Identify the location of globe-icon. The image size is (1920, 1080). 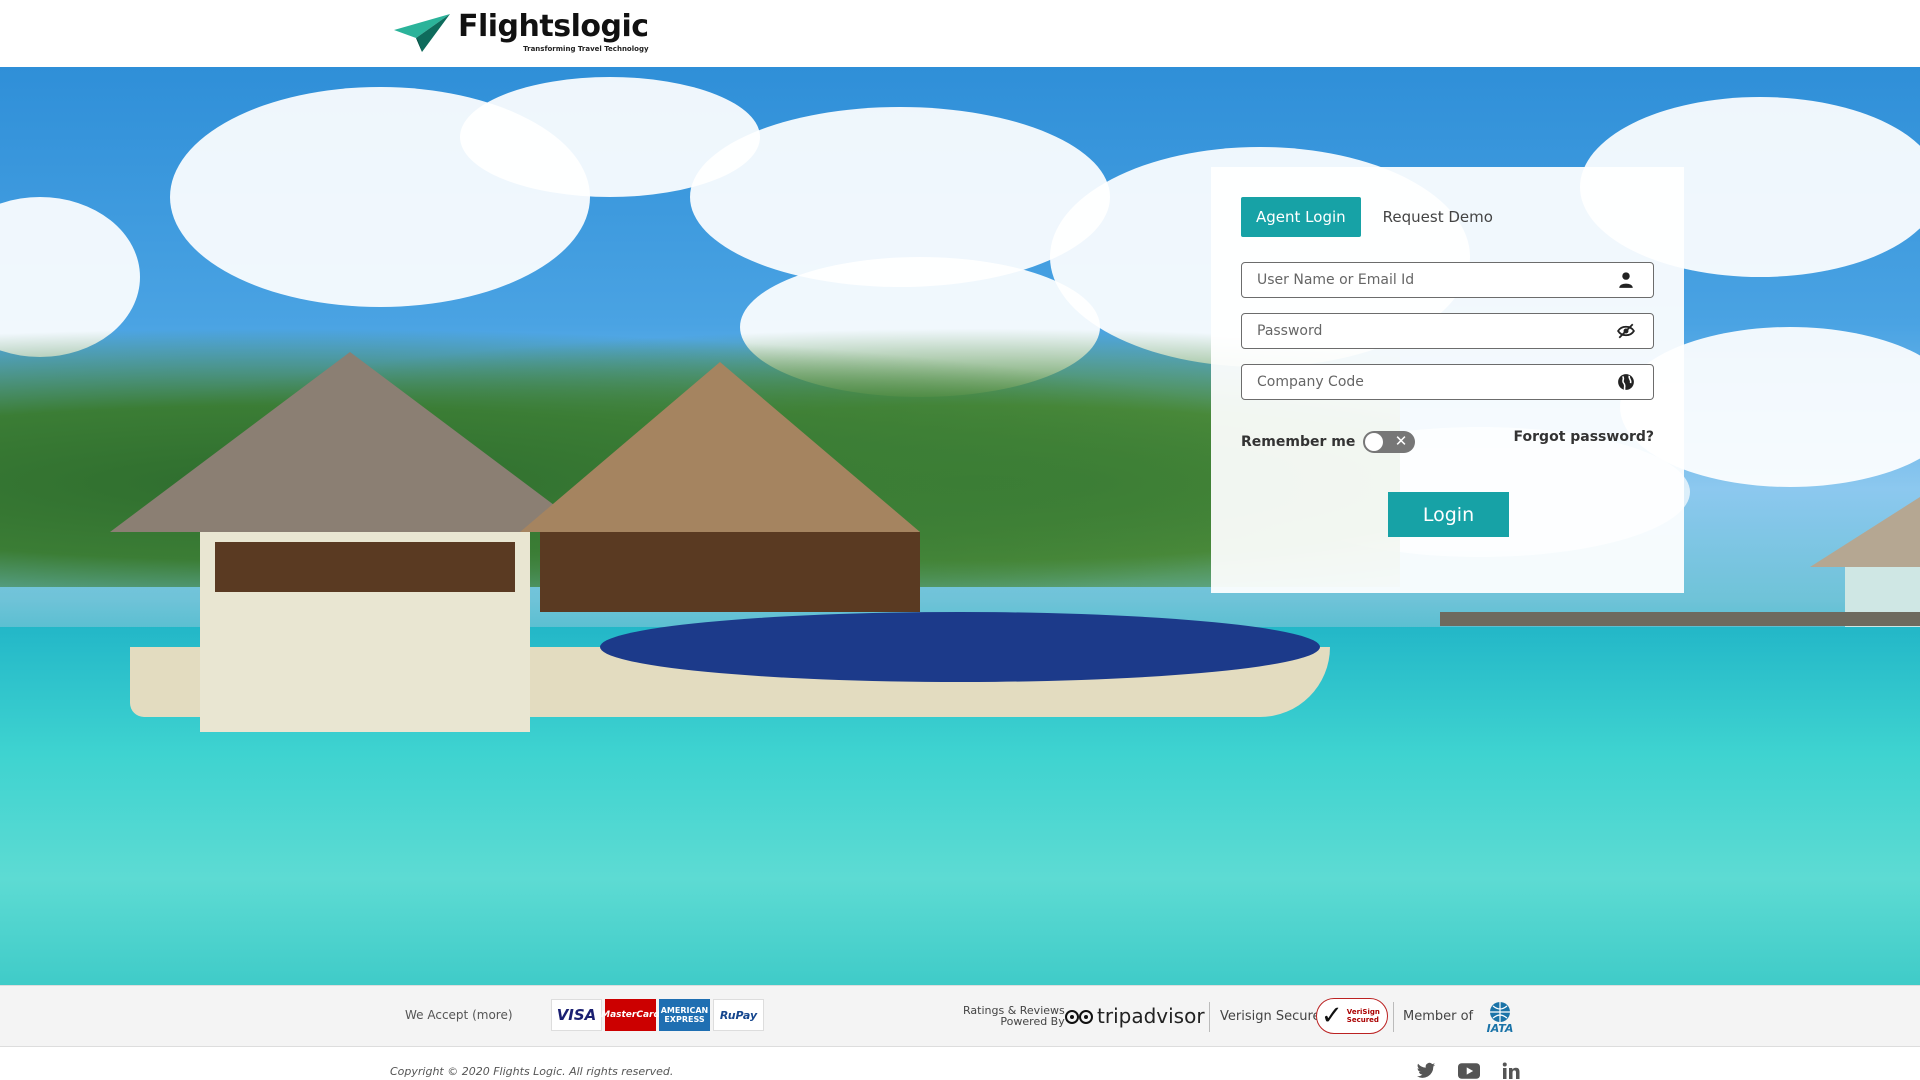
(1626, 382).